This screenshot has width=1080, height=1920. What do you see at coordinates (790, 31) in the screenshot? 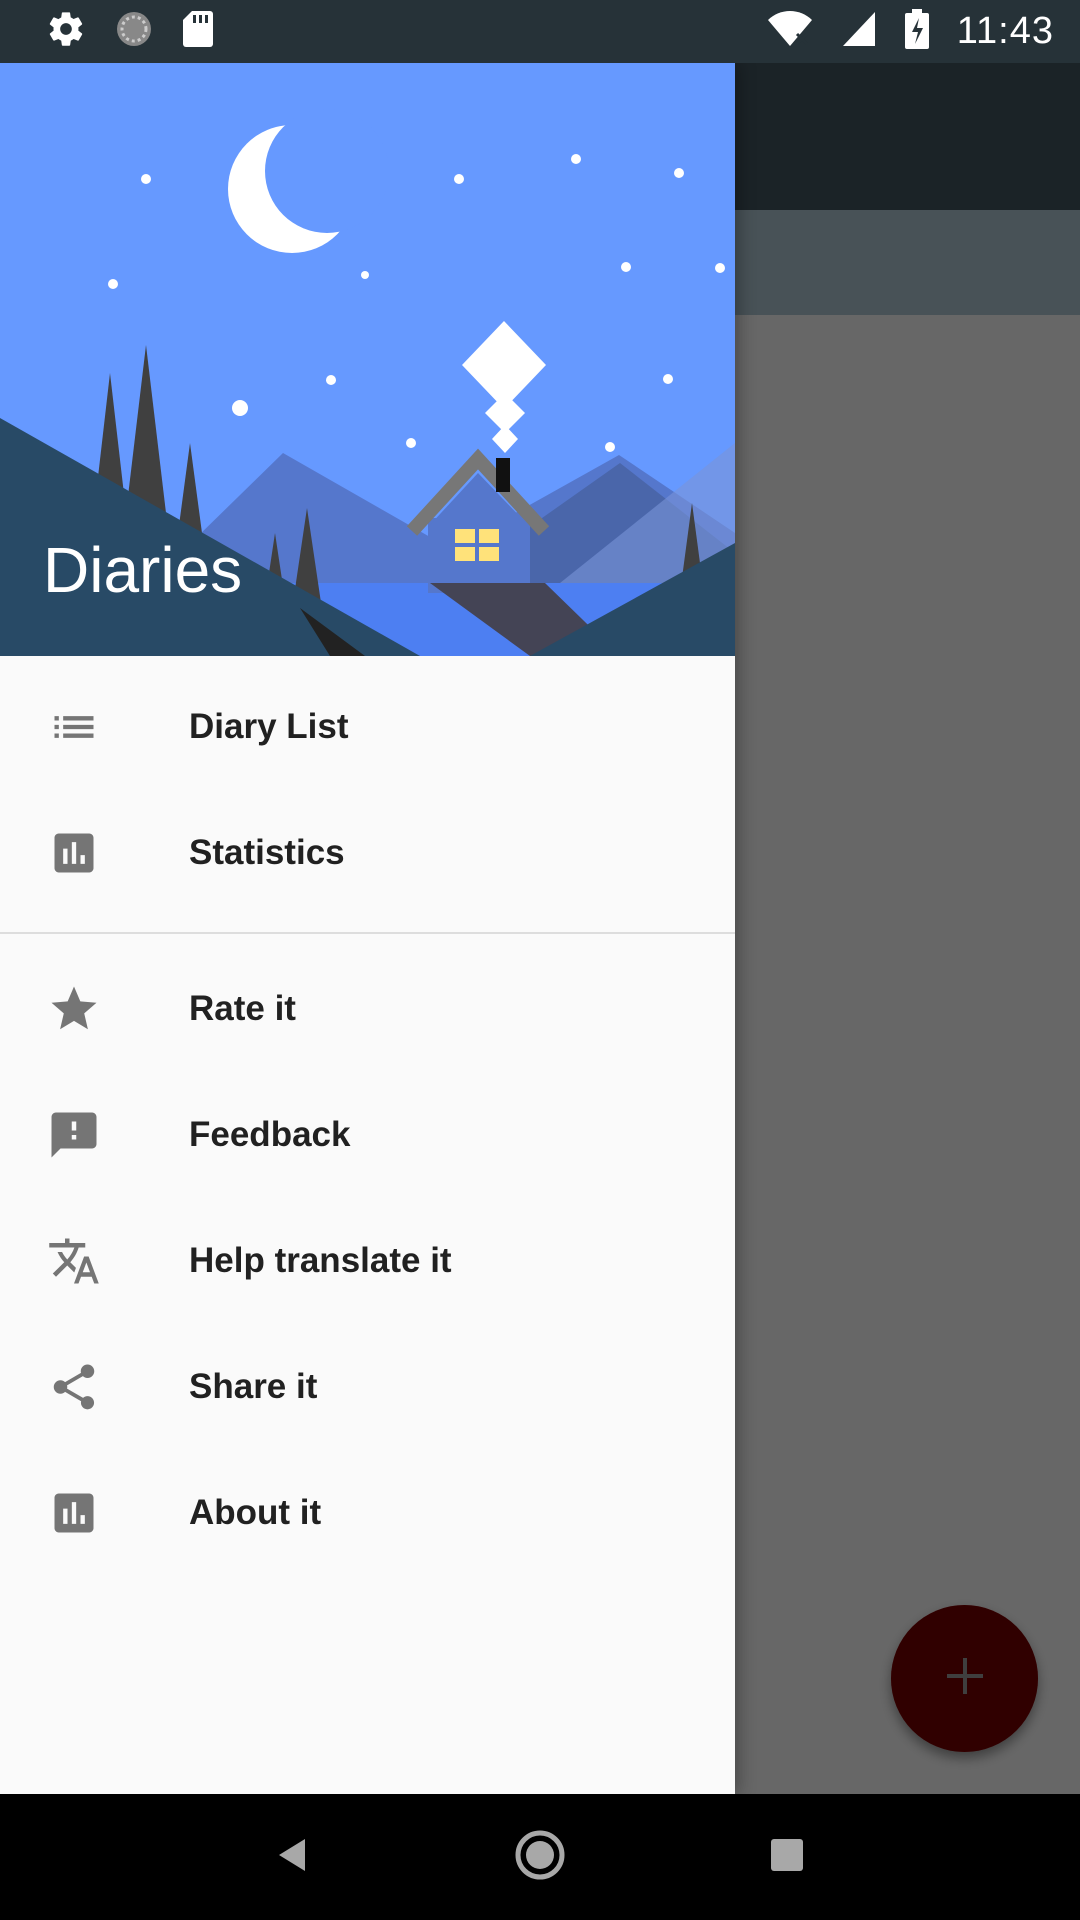
I see `wifi-icon` at bounding box center [790, 31].